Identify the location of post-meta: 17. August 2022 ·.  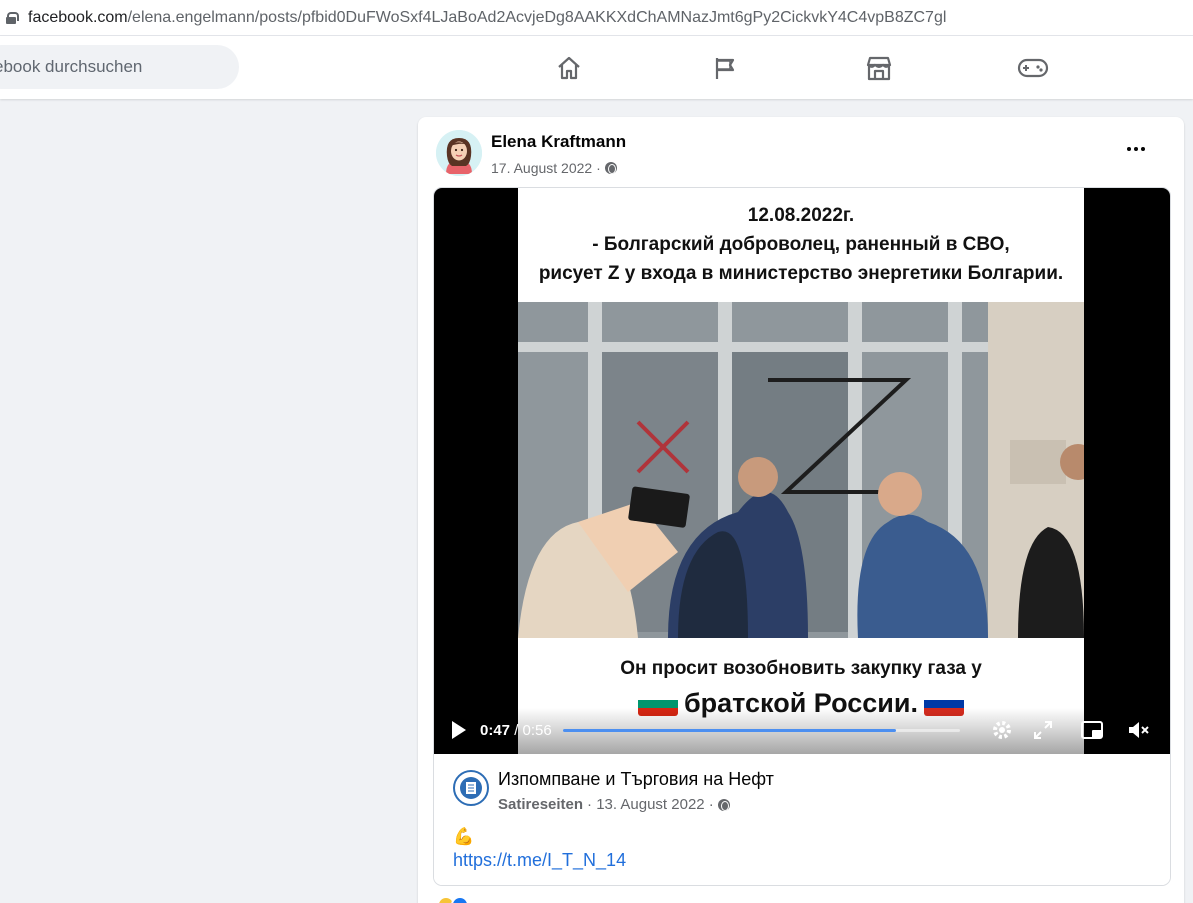
(554, 168).